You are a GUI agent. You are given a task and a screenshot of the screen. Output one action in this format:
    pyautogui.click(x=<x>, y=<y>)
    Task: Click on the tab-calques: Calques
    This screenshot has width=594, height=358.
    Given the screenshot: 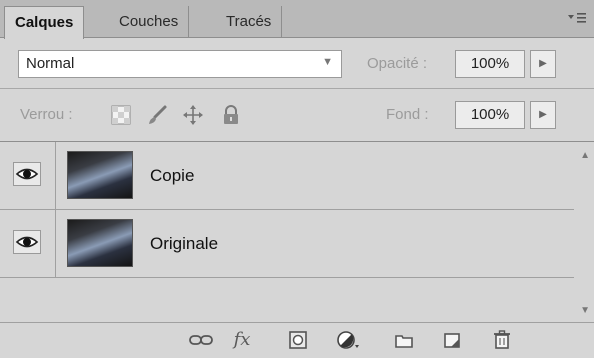 What is the action you would take?
    pyautogui.click(x=44, y=22)
    